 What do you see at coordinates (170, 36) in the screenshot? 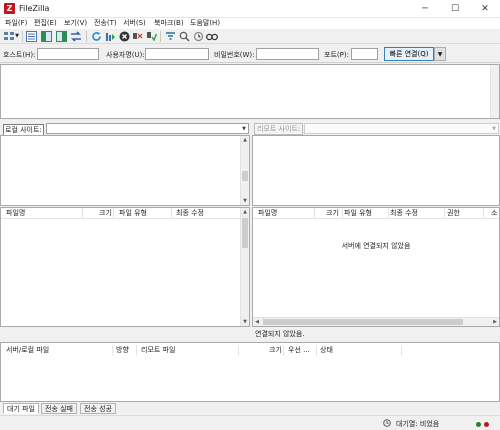
I see `filter-icon` at bounding box center [170, 36].